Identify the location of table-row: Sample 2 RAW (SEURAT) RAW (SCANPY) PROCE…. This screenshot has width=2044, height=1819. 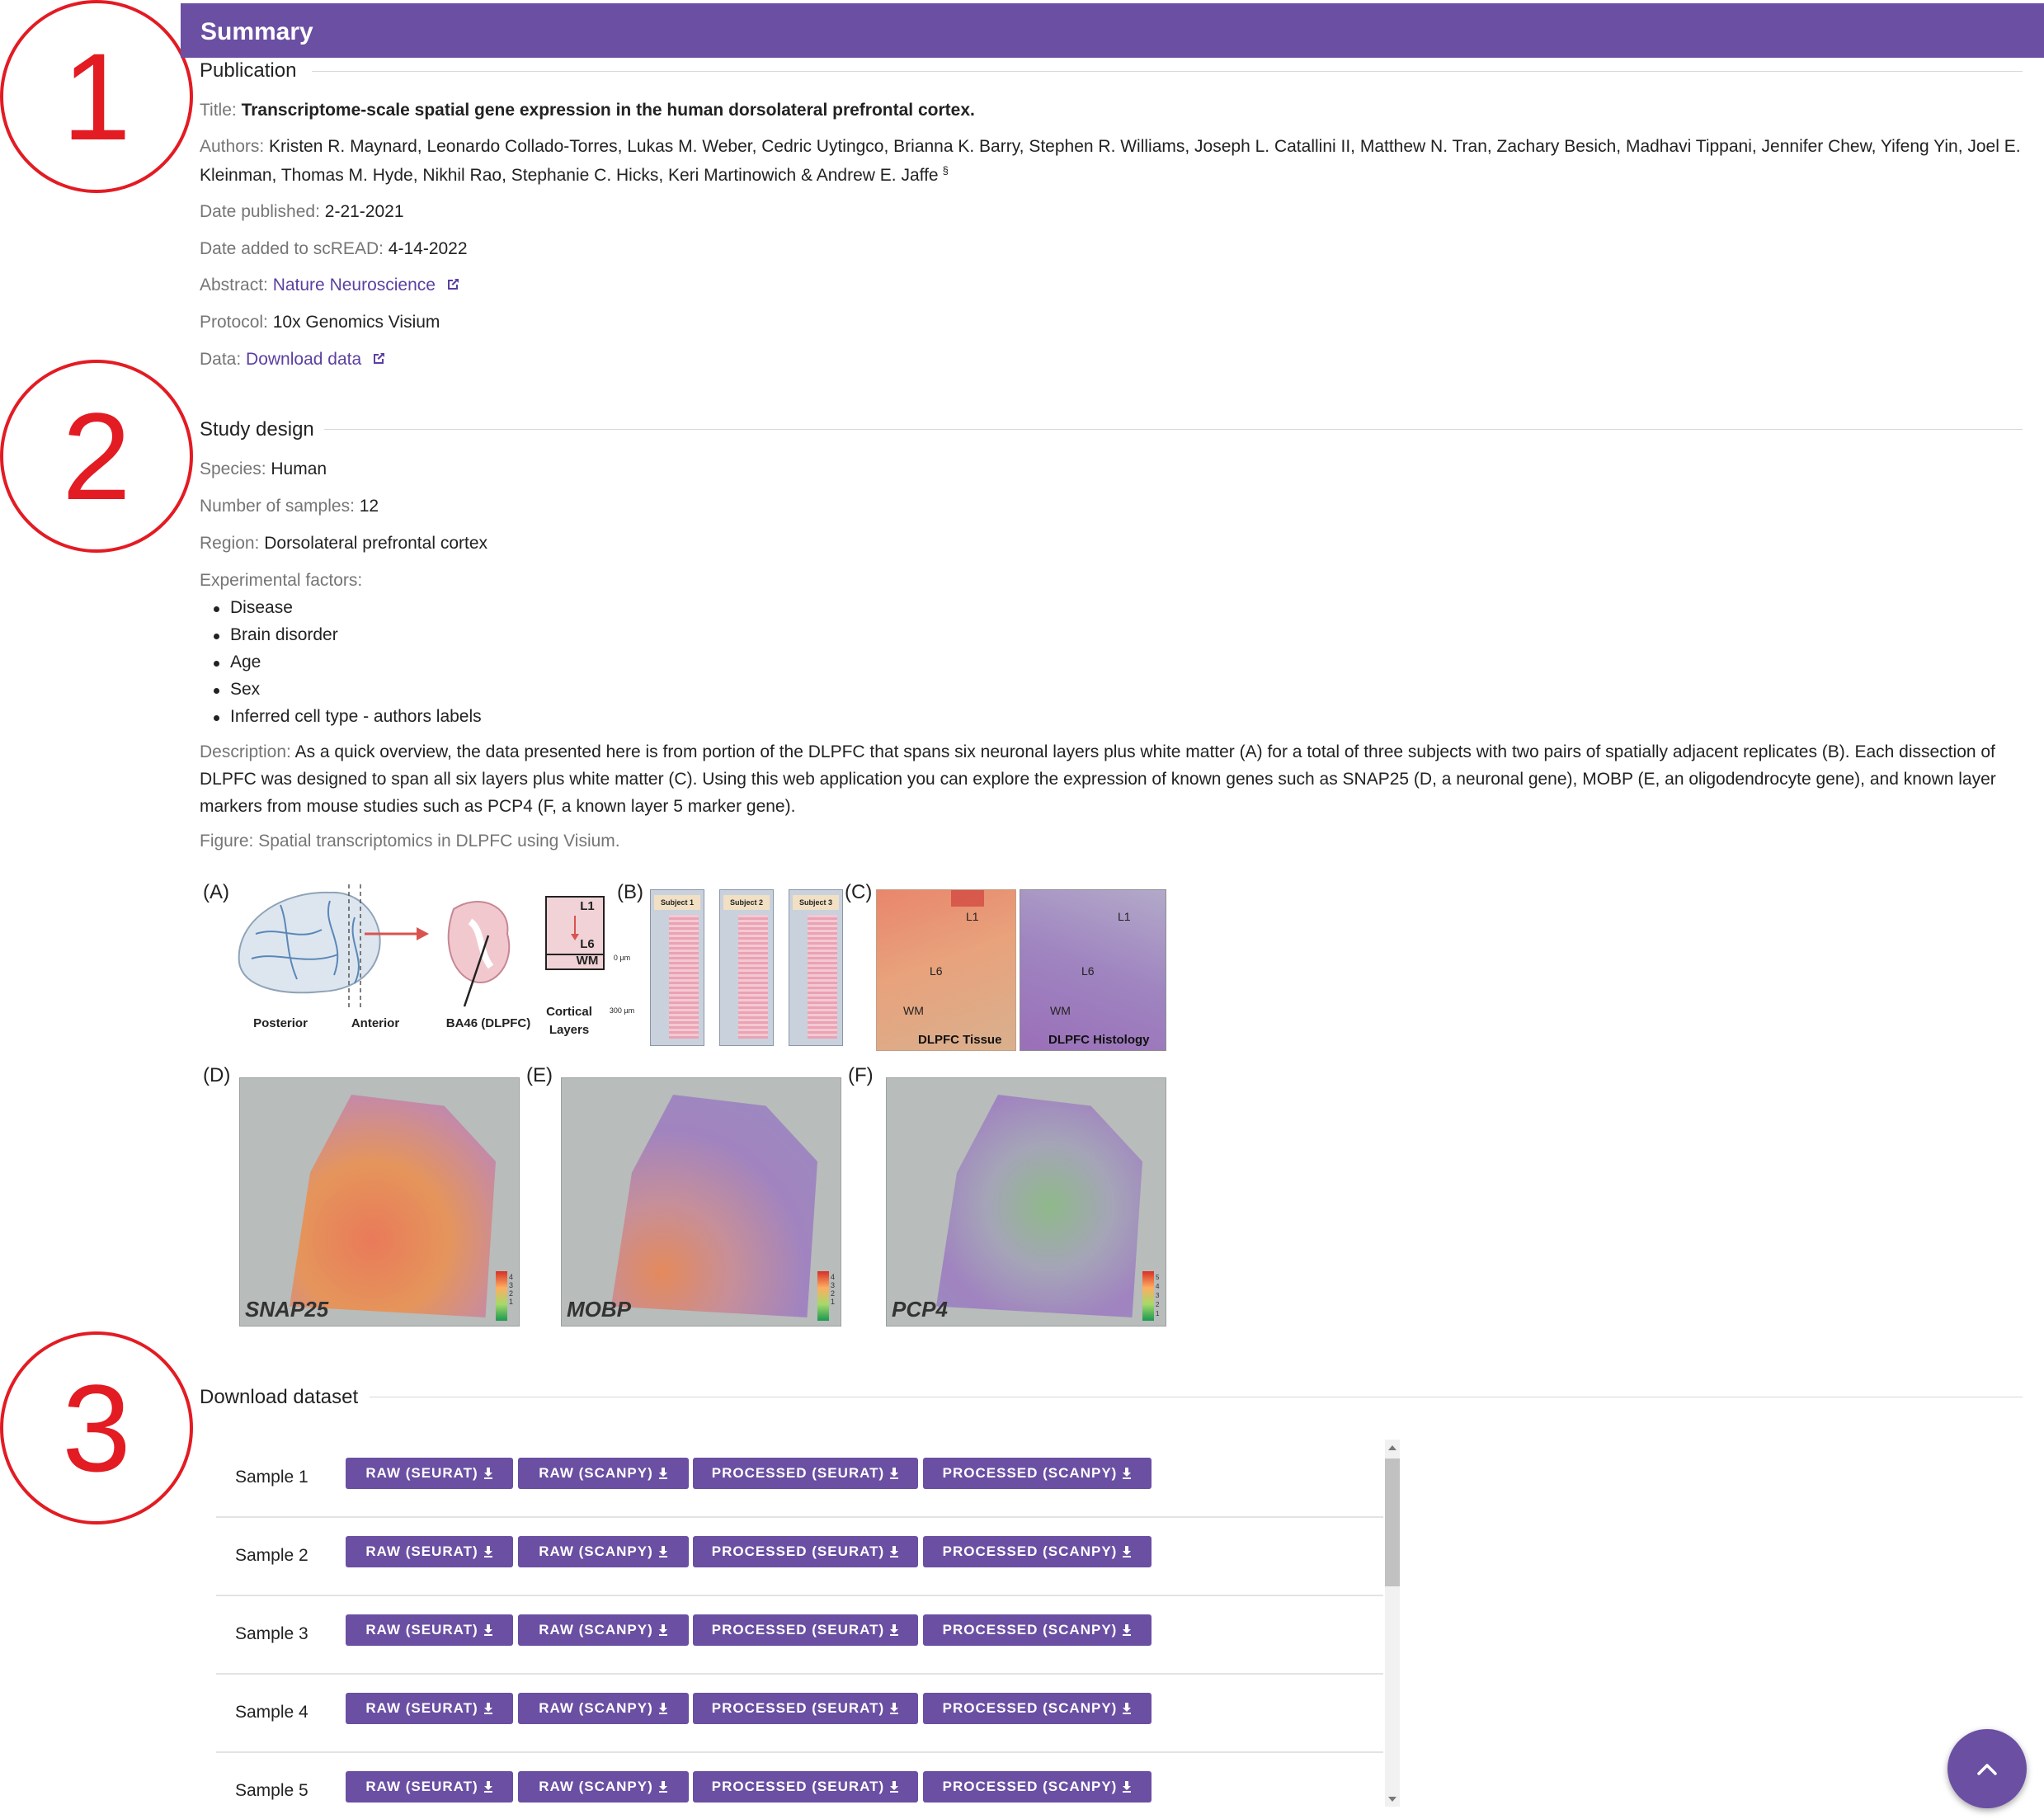
(799, 1557).